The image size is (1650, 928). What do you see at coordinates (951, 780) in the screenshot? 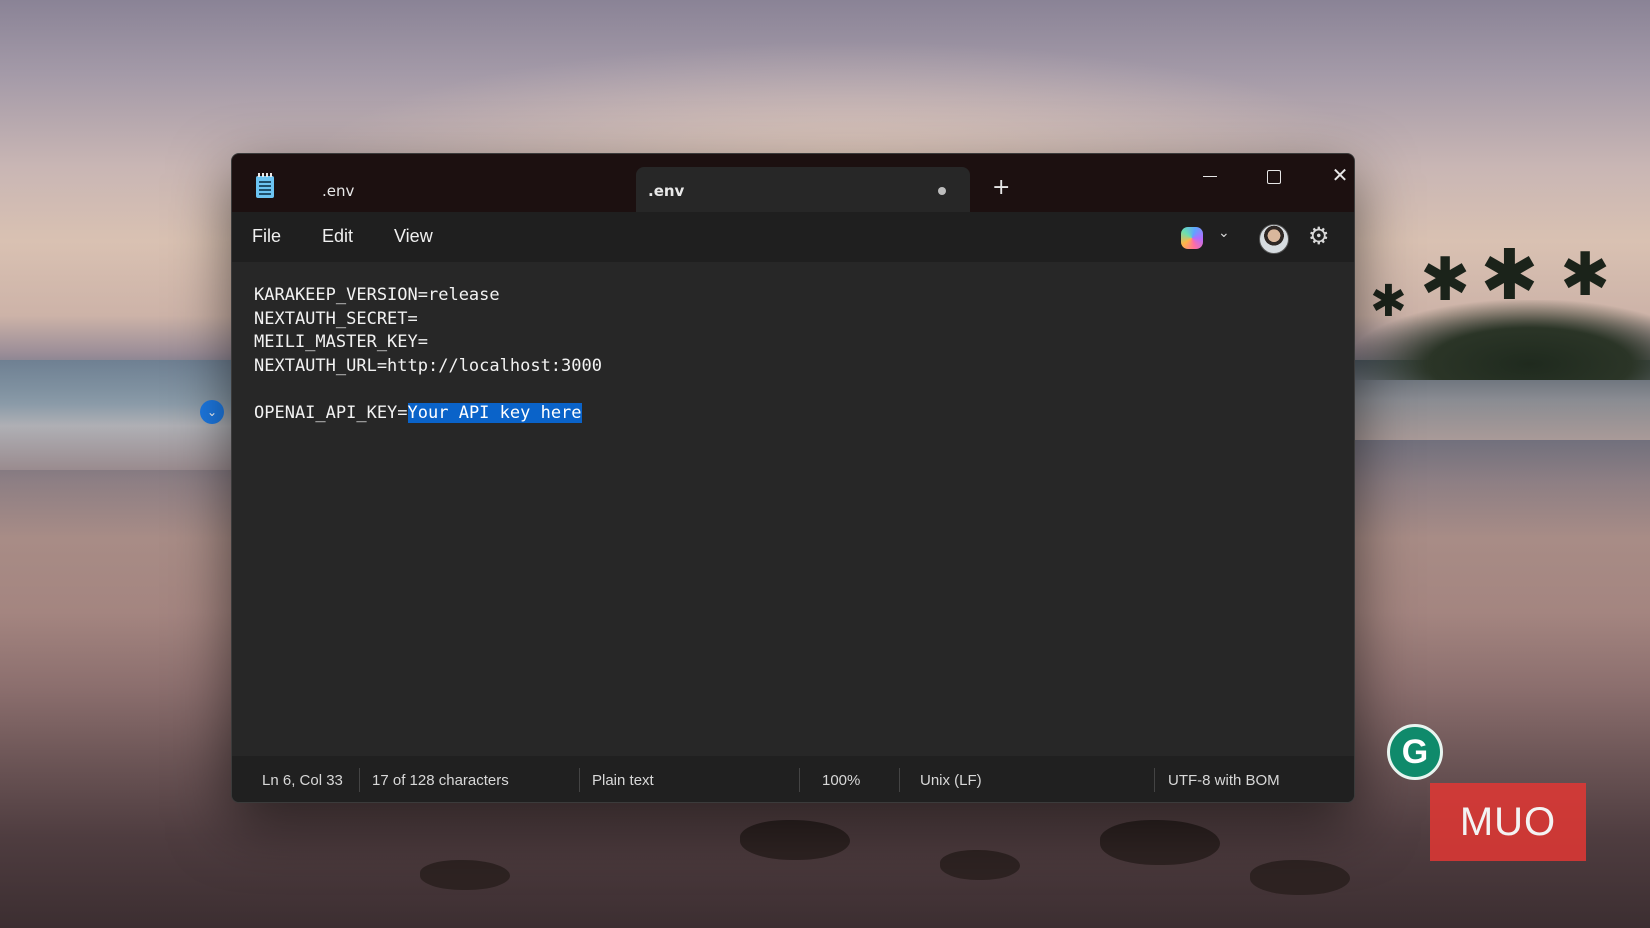
I see `line-ending: Unix (LF)` at bounding box center [951, 780].